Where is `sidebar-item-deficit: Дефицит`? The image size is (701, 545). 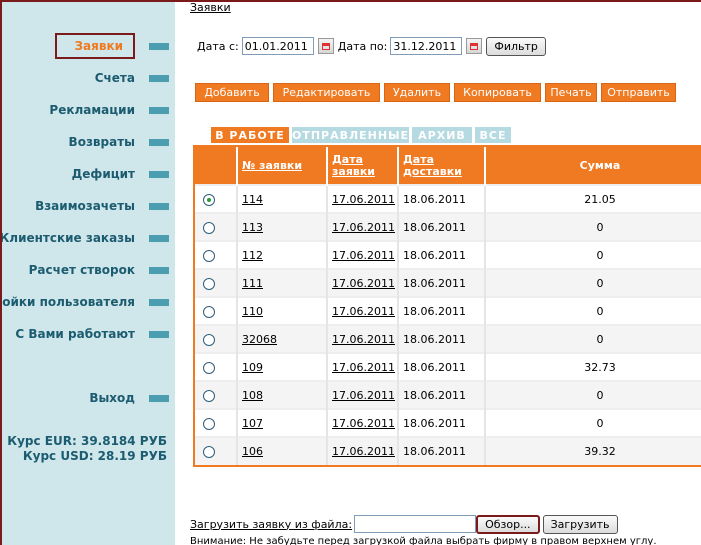
sidebar-item-deficit: Дефицит is located at coordinates (120, 174).